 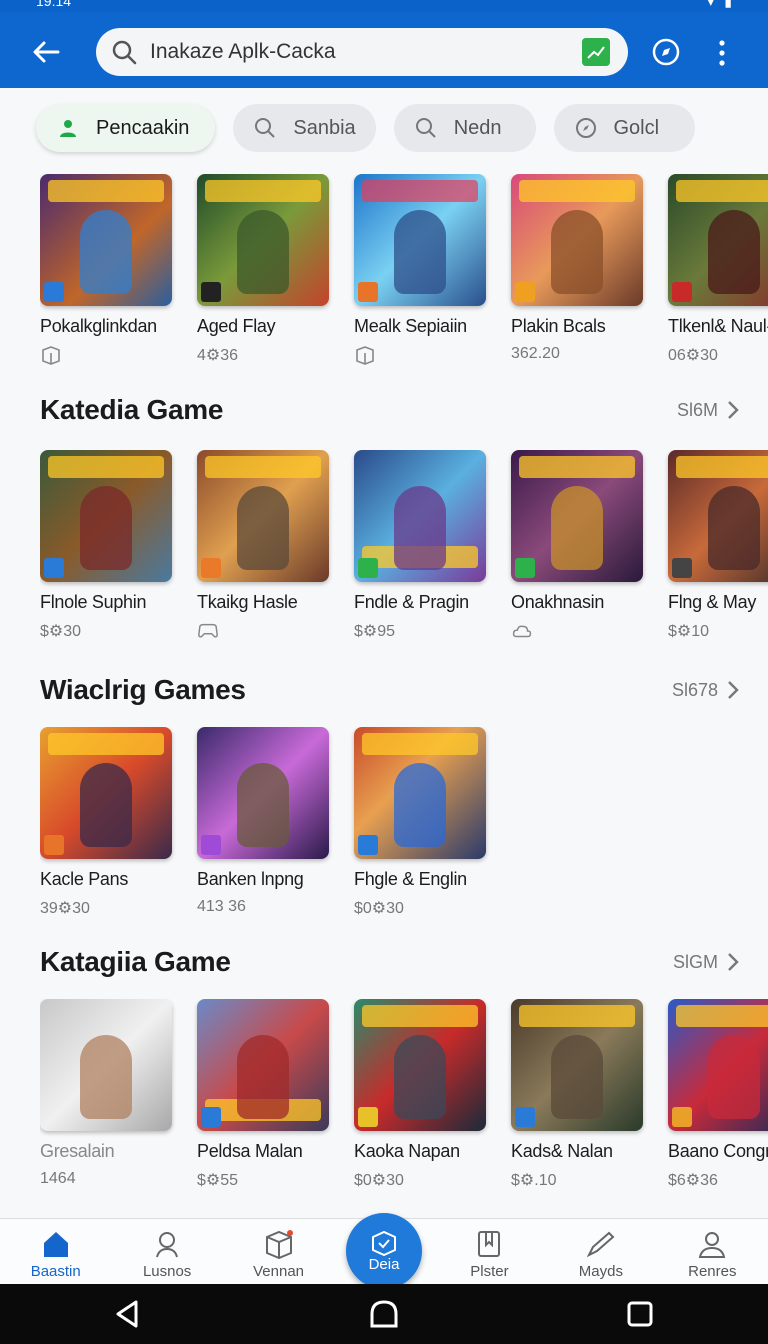 What do you see at coordinates (689, 631) in the screenshot?
I see `game-meta: $⚙10` at bounding box center [689, 631].